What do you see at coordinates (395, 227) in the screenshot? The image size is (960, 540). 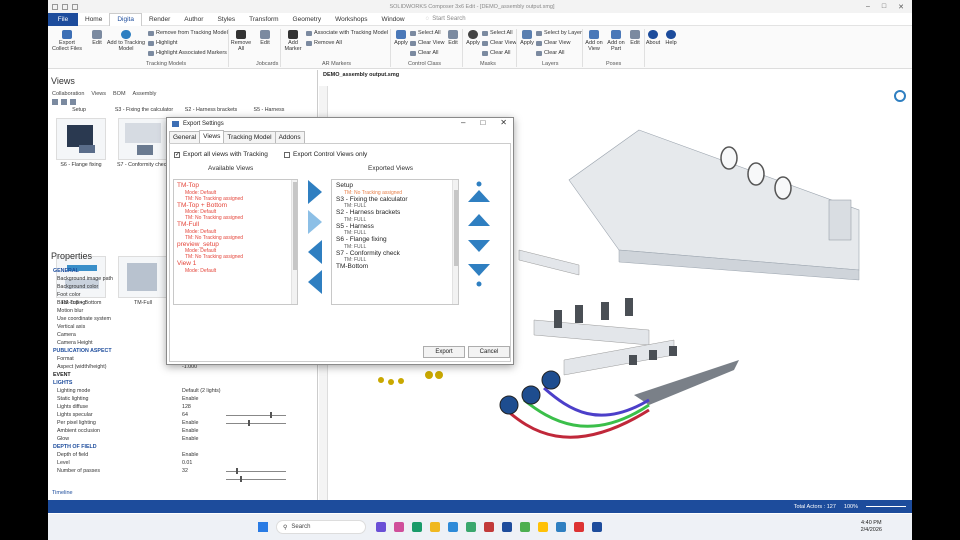 I see `exported-view-item: S5 - Harness` at bounding box center [395, 227].